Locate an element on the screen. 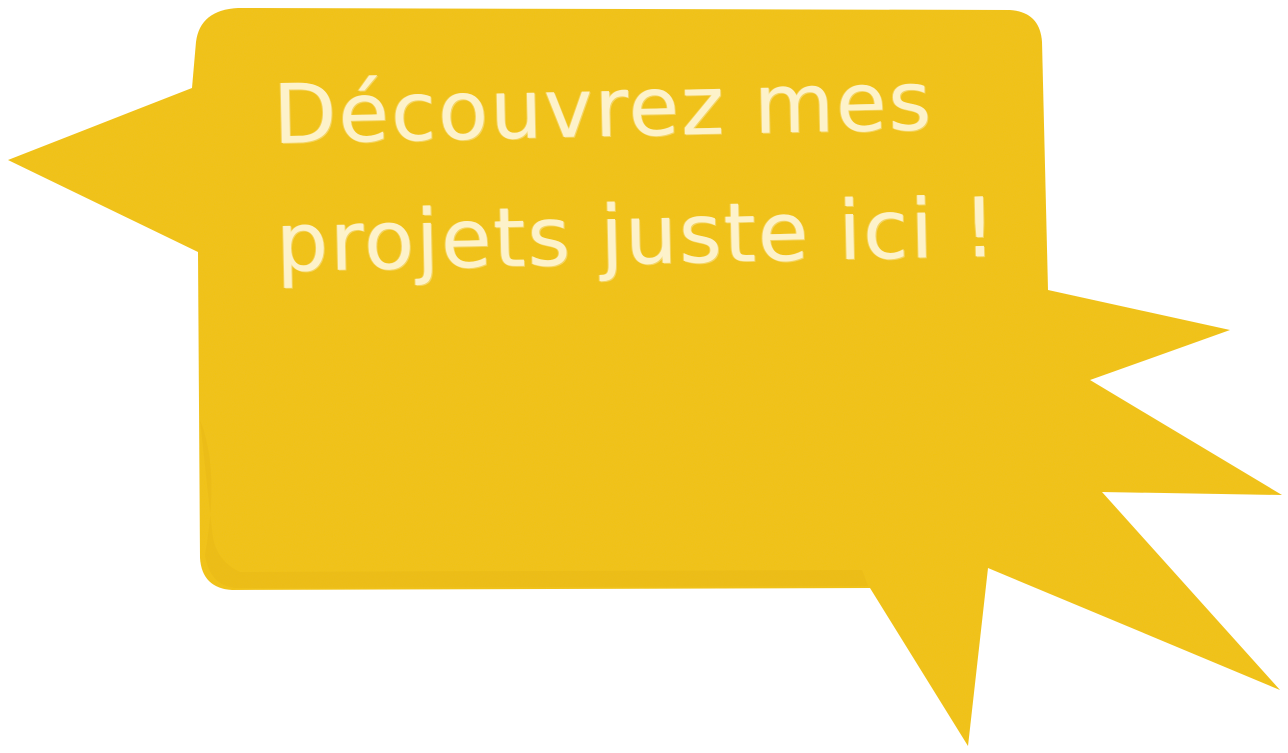 The image size is (1288, 753). bubble-message-line-1: Découvrez mes is located at coordinates (603, 108).